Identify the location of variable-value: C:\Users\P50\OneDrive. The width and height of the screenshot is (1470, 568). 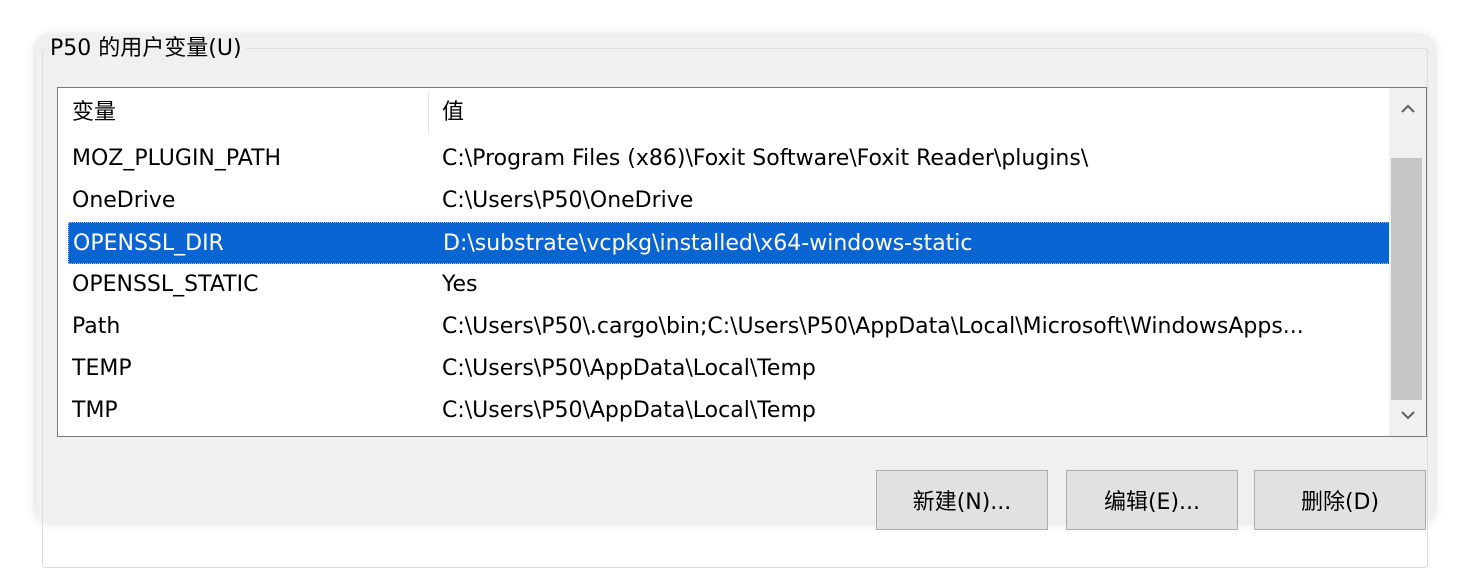
(568, 200).